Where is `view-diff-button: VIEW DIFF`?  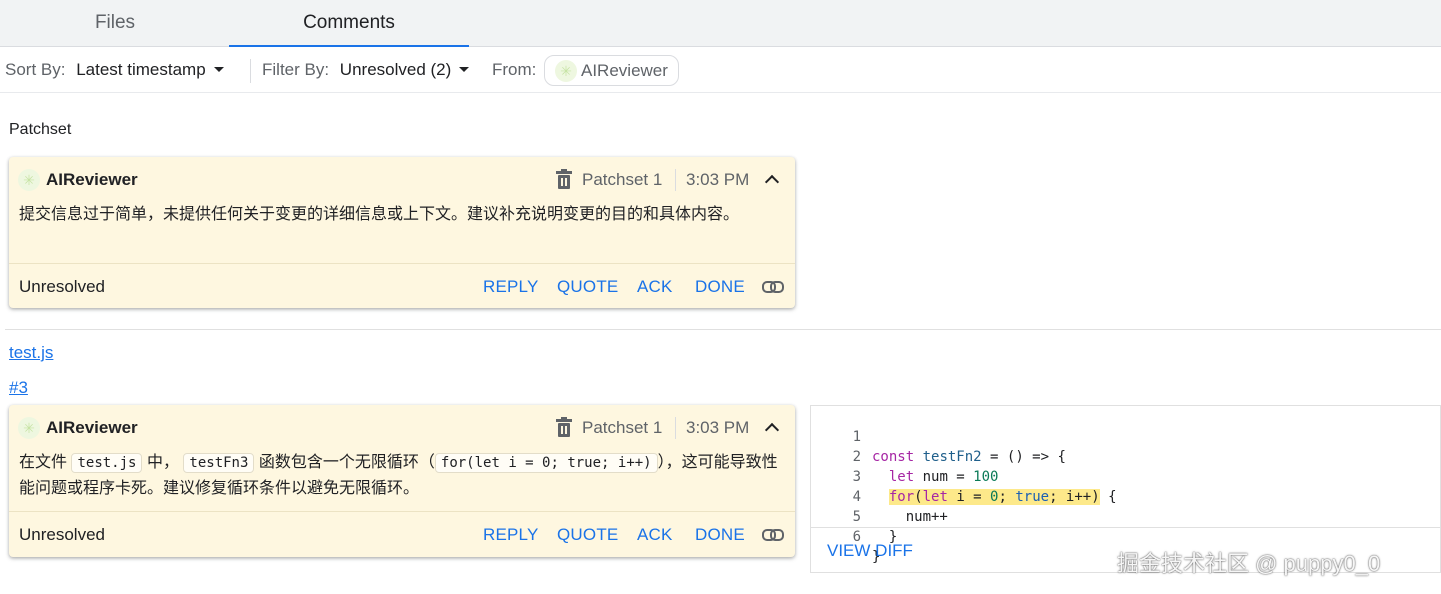
view-diff-button: VIEW DIFF is located at coordinates (870, 551).